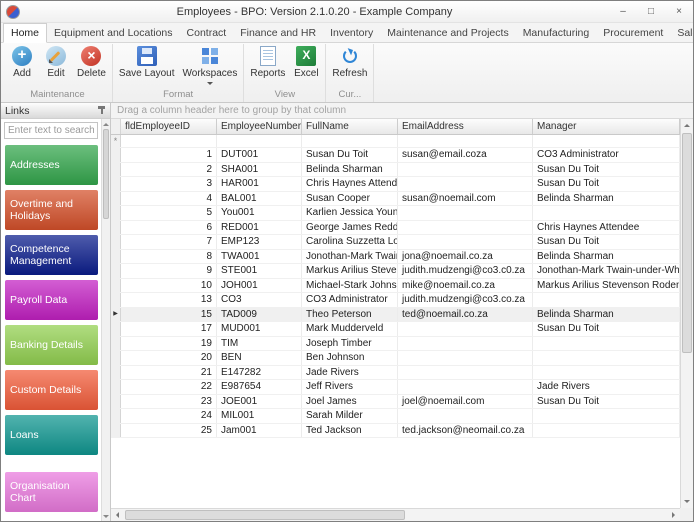  I want to click on cell-employeenumber: JOE001, so click(259, 401).